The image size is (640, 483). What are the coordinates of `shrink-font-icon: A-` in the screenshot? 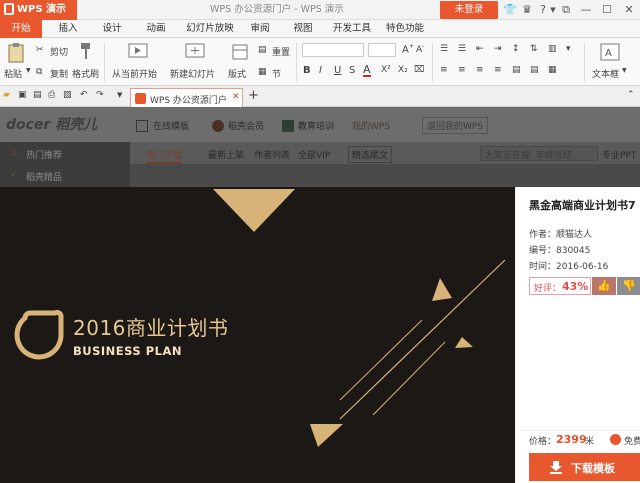 It's located at (420, 49).